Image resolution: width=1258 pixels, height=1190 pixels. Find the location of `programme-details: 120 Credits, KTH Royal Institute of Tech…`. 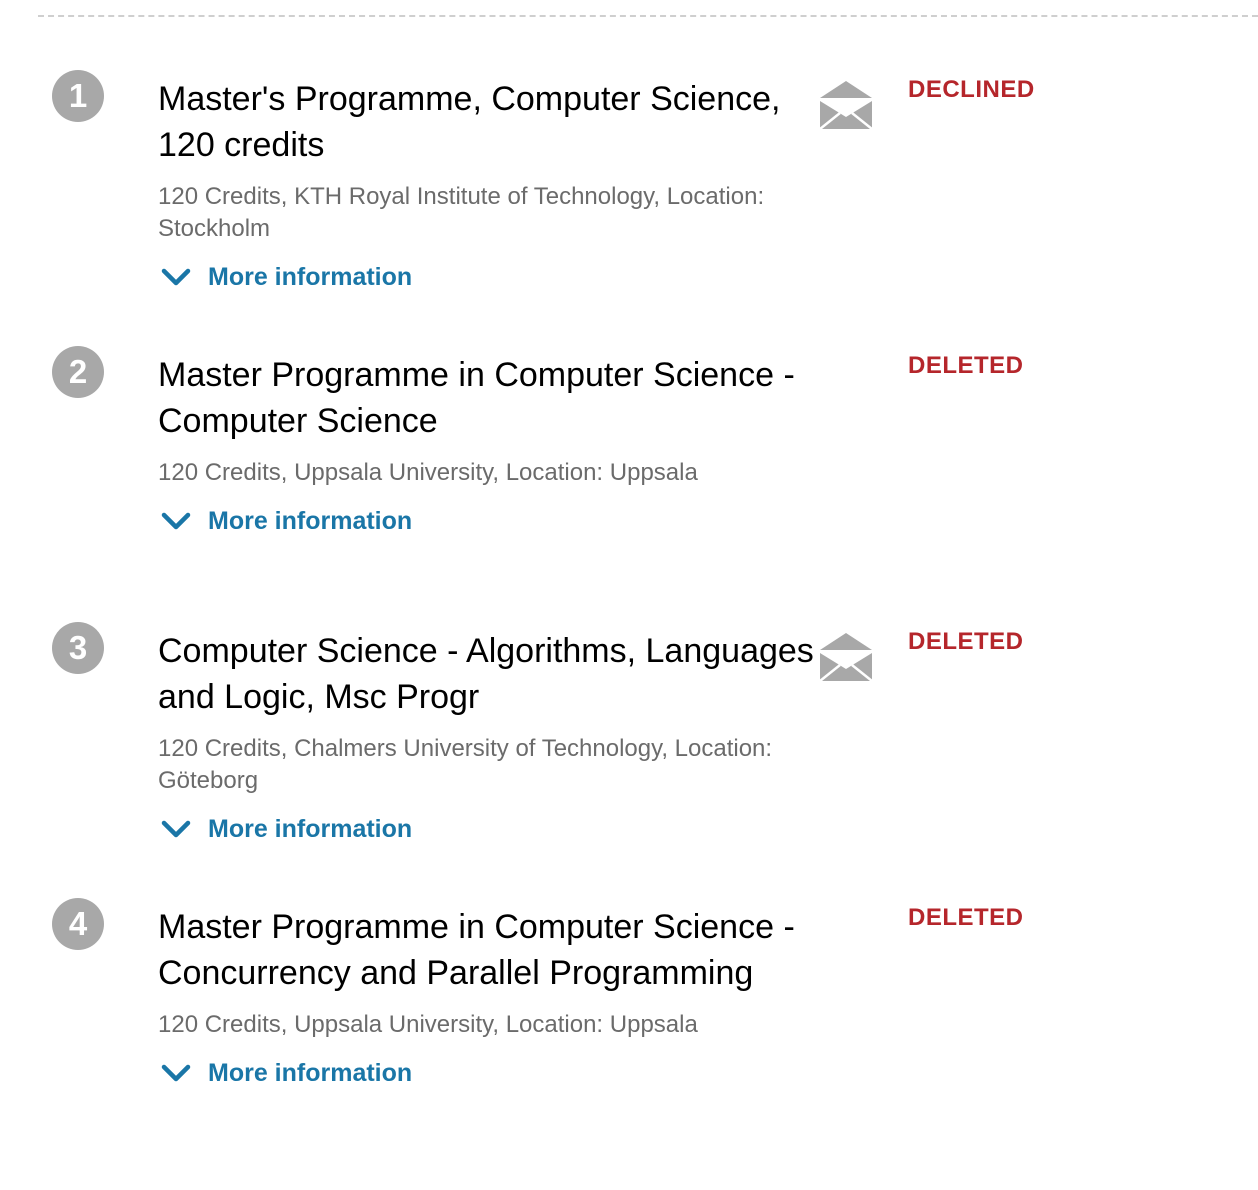

programme-details: 120 Credits, KTH Royal Institute of Tech… is located at coordinates (461, 212).